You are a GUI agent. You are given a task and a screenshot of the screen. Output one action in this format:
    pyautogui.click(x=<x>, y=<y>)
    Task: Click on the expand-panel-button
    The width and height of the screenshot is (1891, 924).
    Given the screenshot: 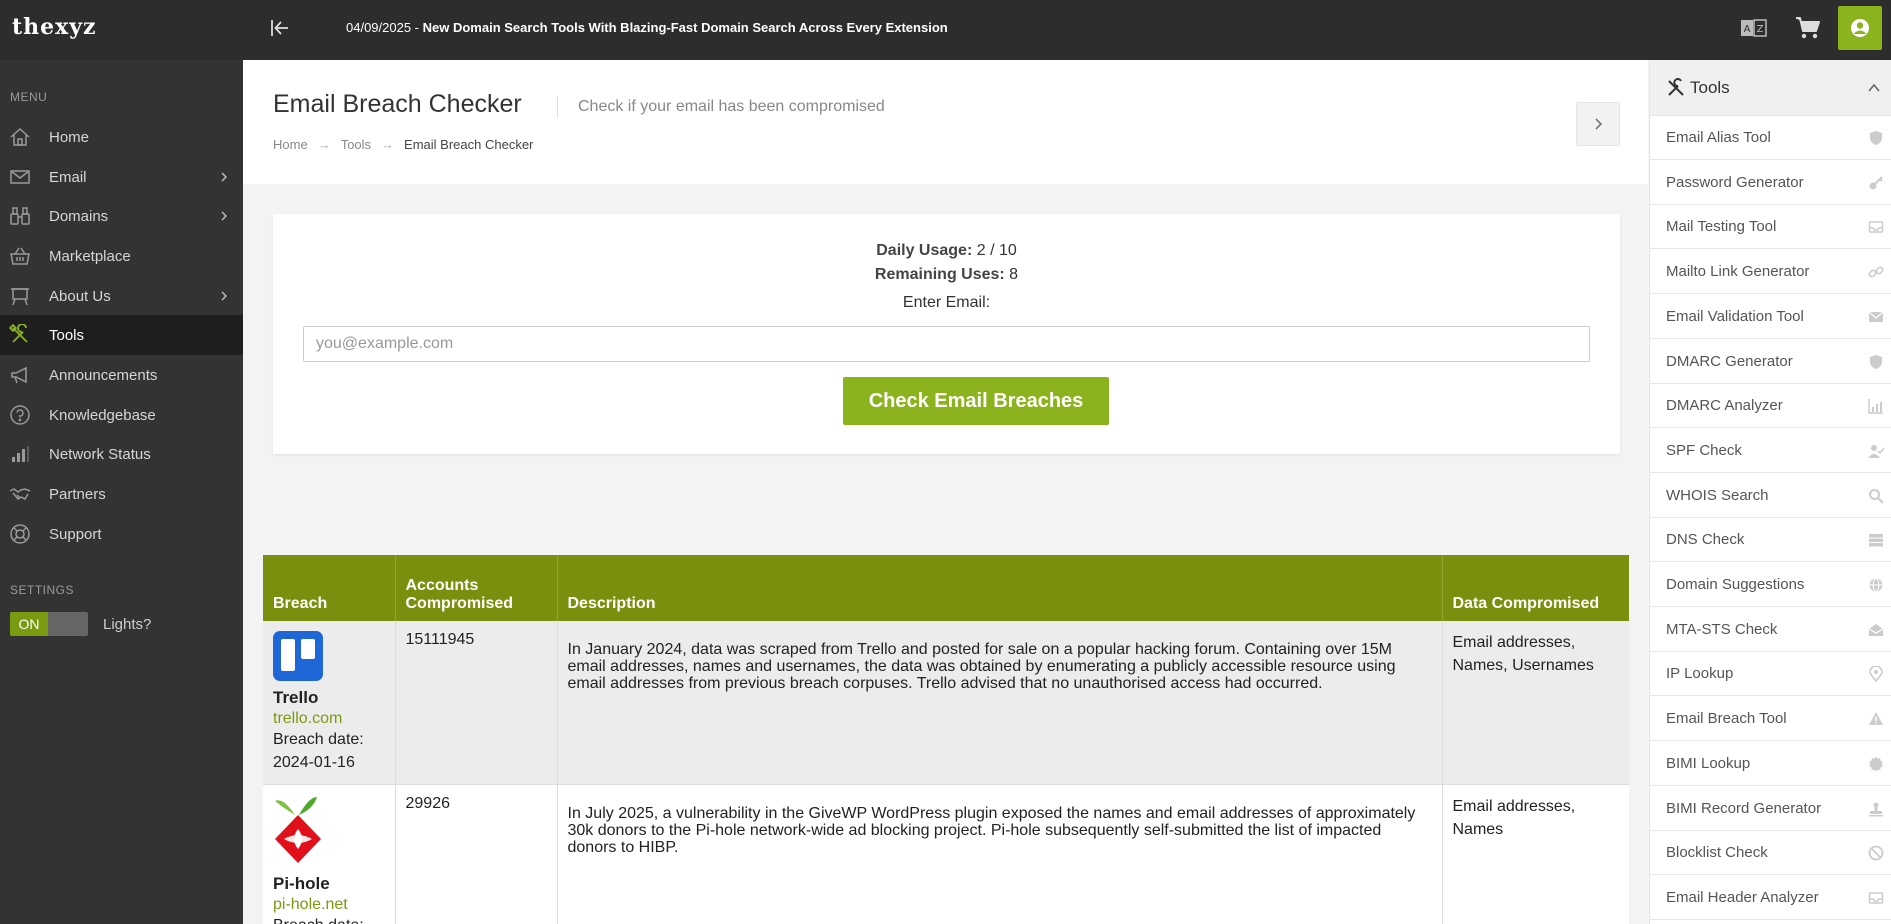 What is the action you would take?
    pyautogui.click(x=1598, y=124)
    